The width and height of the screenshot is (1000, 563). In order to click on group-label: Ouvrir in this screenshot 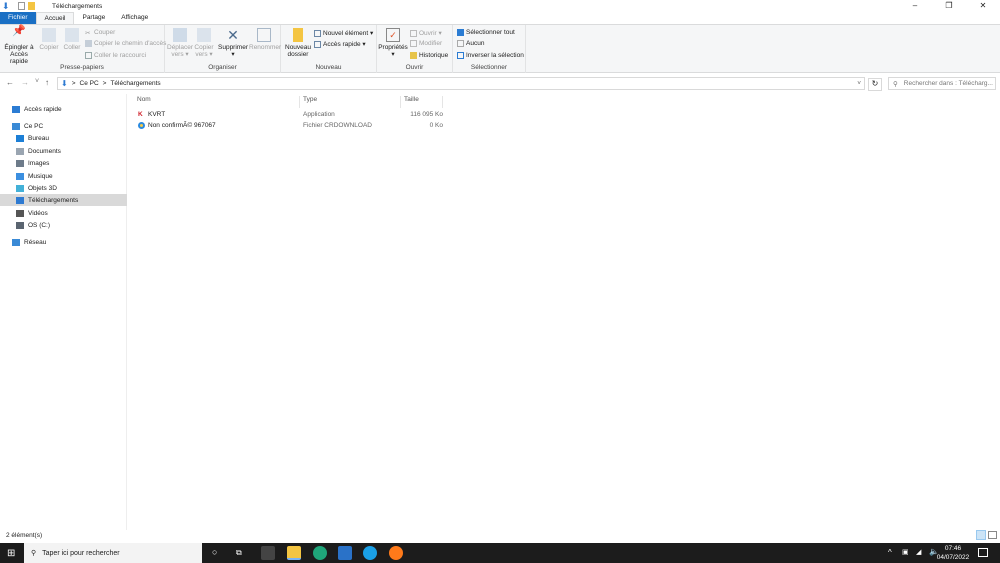, I will do `click(414, 67)`.